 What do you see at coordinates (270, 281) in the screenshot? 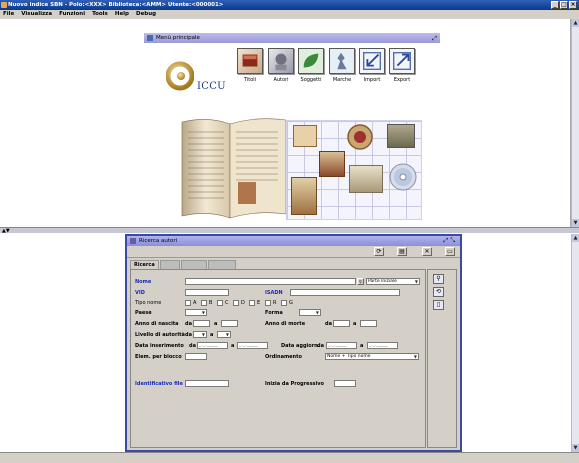
I see `nome-input` at bounding box center [270, 281].